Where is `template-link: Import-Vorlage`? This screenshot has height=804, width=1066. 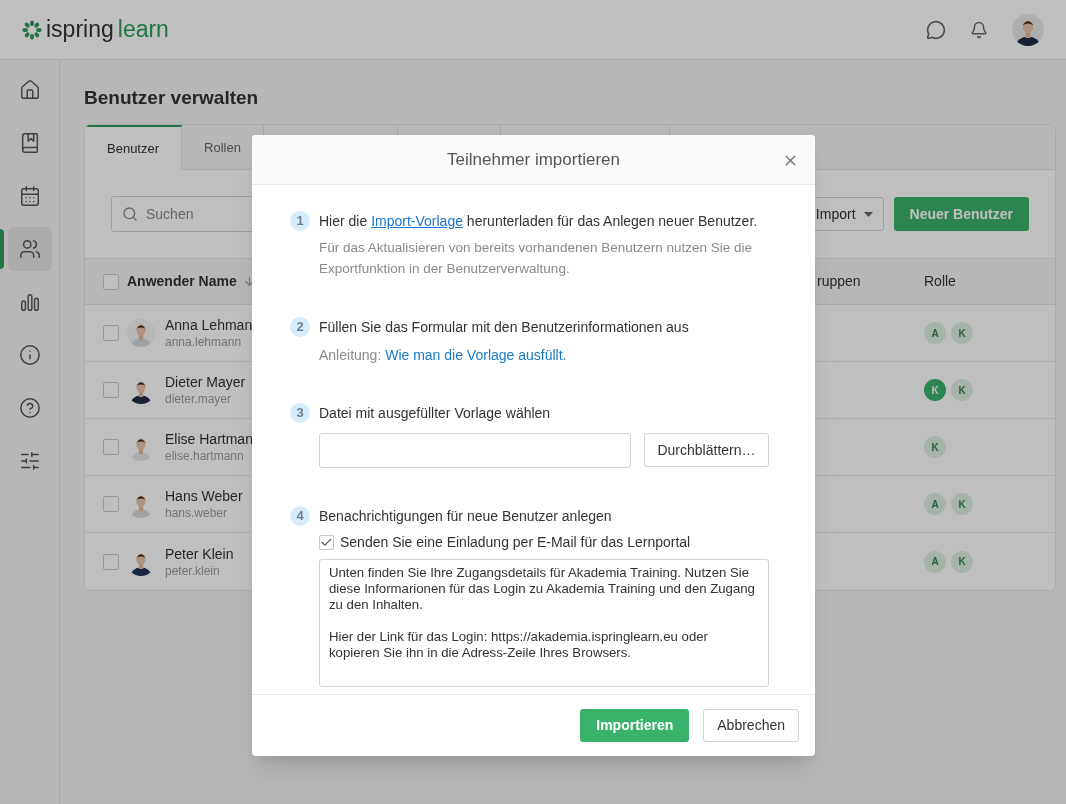 template-link: Import-Vorlage is located at coordinates (417, 221).